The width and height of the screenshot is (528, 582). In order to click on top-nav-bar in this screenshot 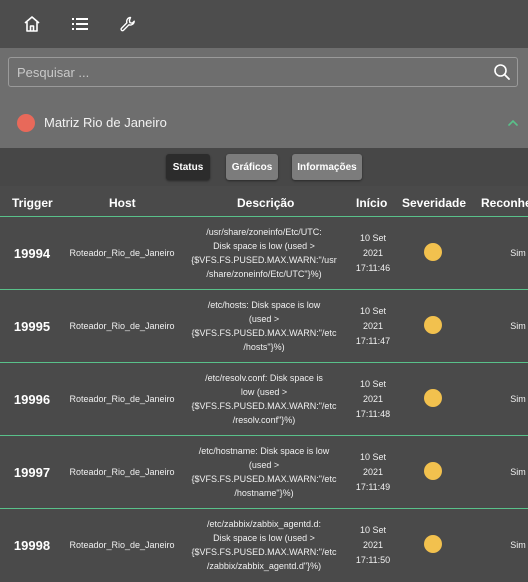, I will do `click(264, 24)`.